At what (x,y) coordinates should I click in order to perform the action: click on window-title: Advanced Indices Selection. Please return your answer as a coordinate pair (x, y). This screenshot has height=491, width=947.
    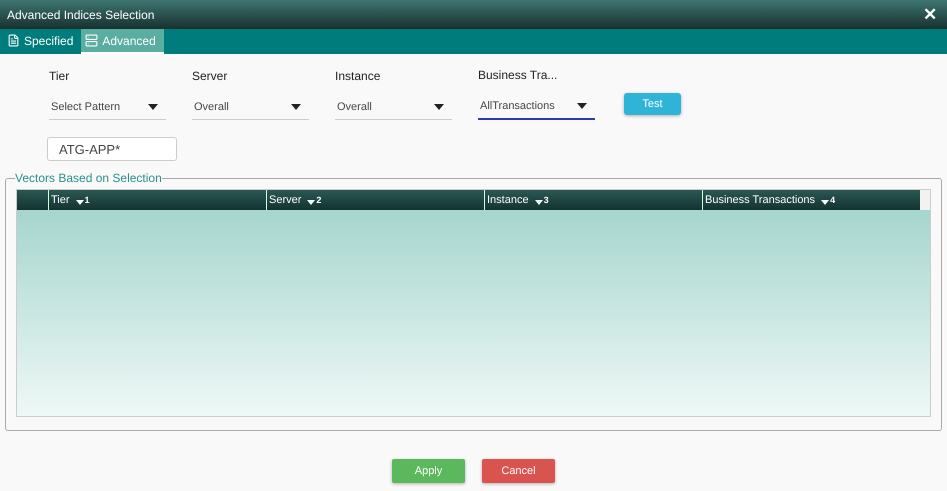
    Looking at the image, I should click on (80, 15).